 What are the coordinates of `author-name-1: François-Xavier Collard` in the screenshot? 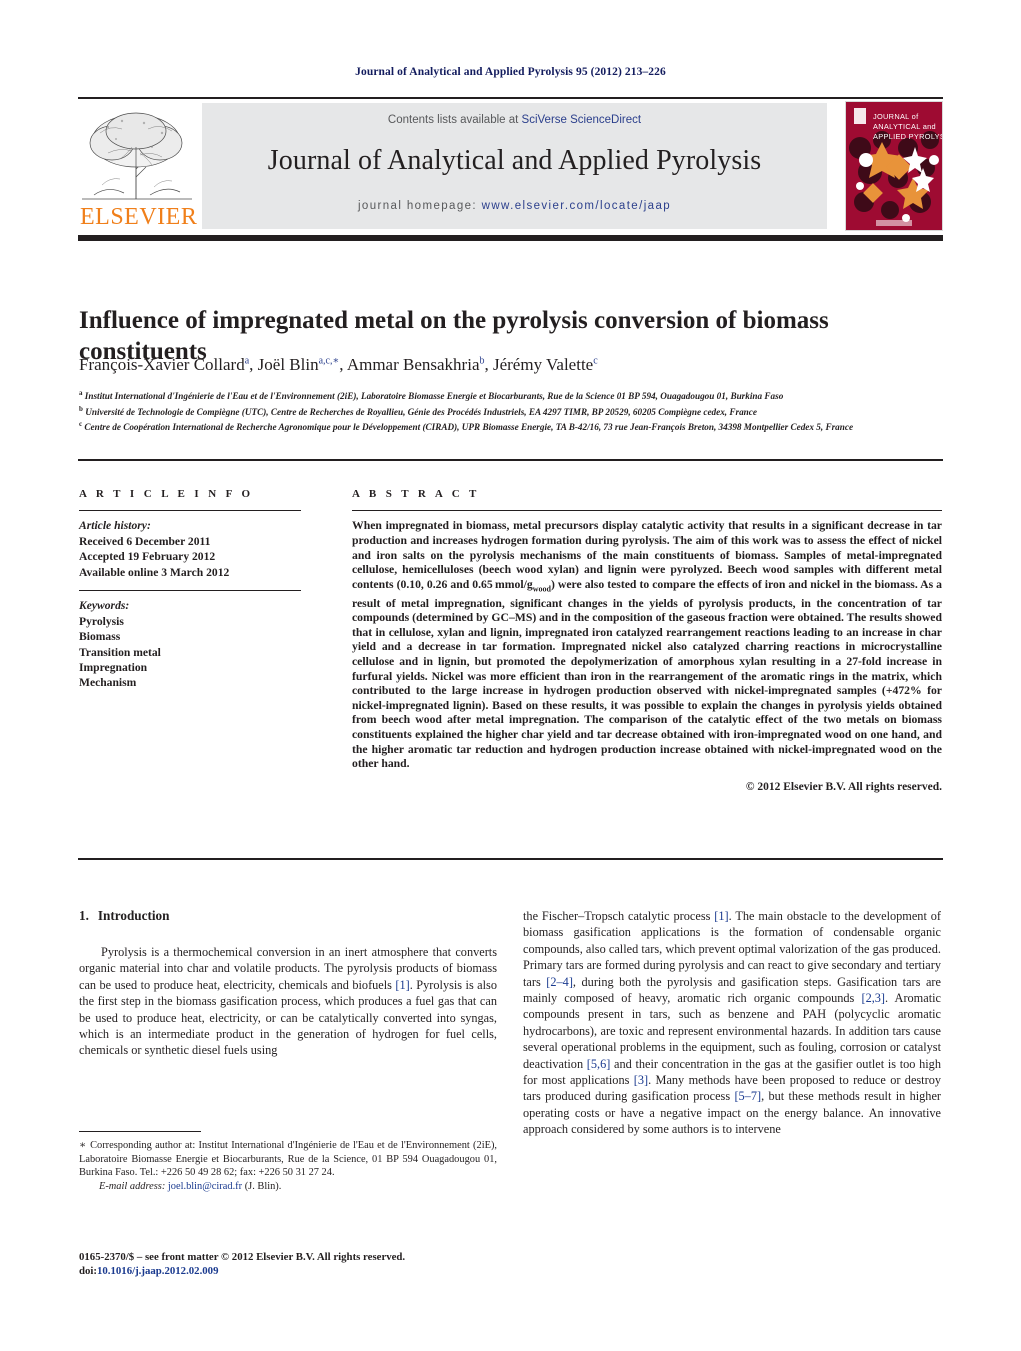 It's located at (162, 364).